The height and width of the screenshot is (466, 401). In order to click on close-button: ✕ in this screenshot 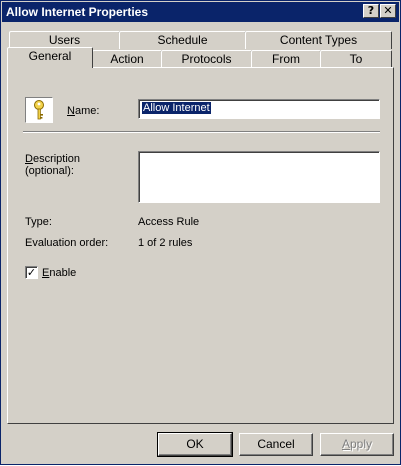, I will do `click(388, 11)`.